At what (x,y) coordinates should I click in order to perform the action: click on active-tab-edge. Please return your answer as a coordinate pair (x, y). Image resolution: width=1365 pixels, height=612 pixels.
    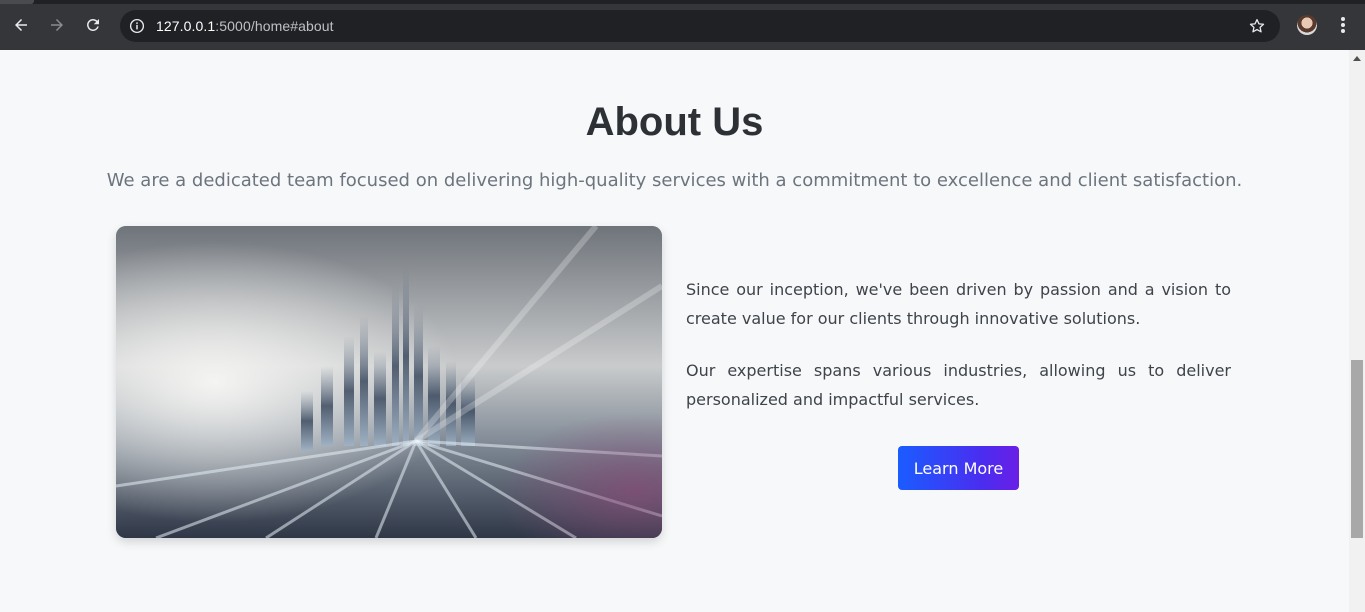
    Looking at the image, I should click on (17, 2).